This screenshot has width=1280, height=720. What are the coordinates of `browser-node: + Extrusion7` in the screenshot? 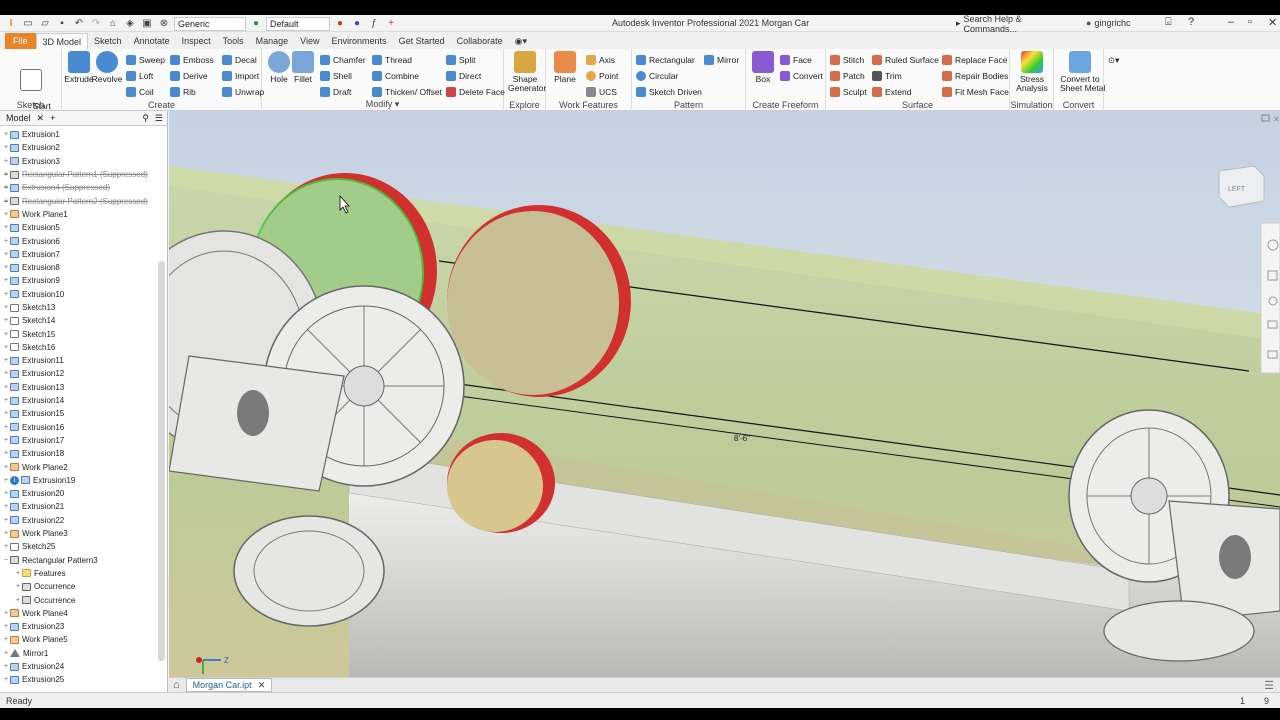 It's located at (78, 254).